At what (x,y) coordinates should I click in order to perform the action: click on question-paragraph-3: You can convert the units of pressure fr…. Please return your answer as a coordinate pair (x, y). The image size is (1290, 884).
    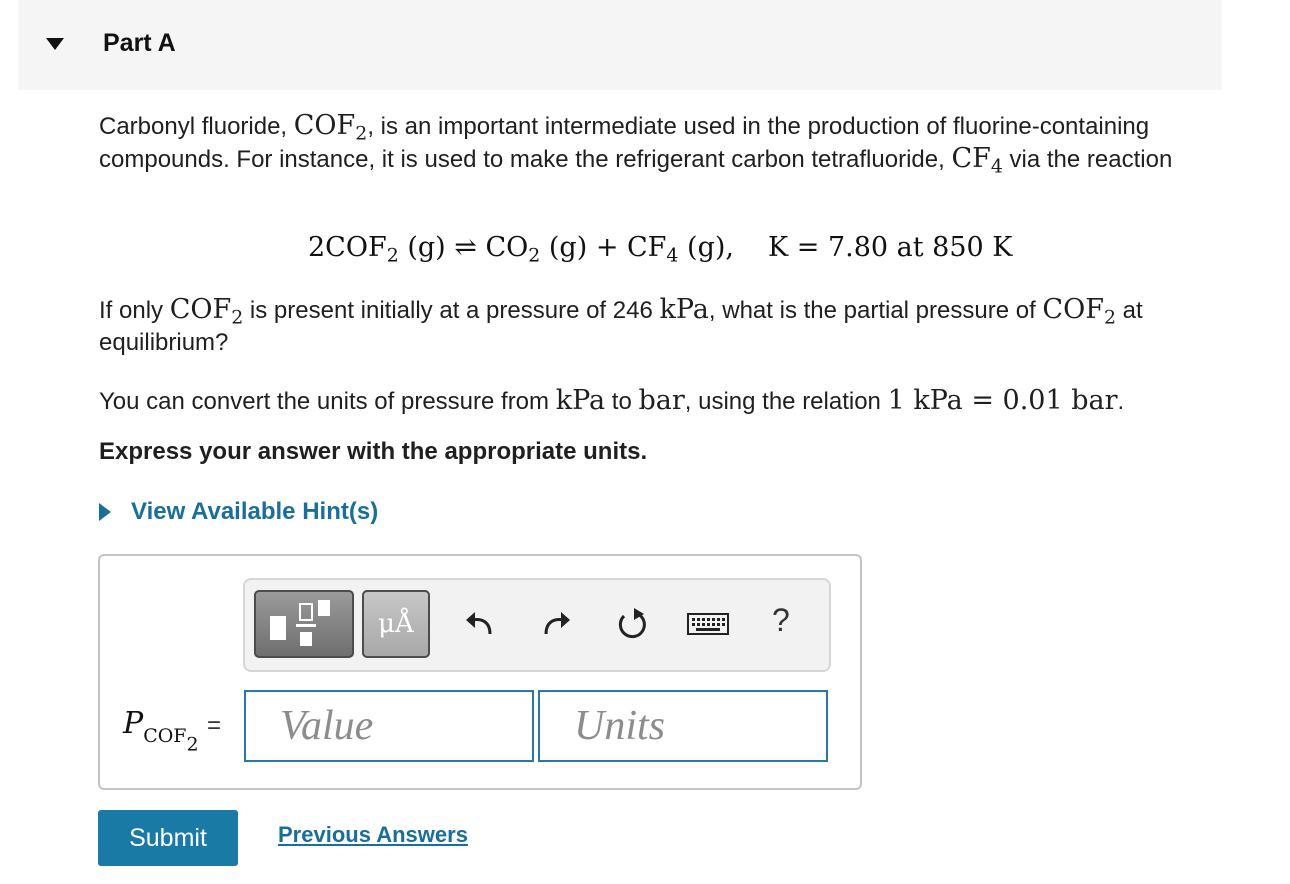
    Looking at the image, I should click on (612, 400).